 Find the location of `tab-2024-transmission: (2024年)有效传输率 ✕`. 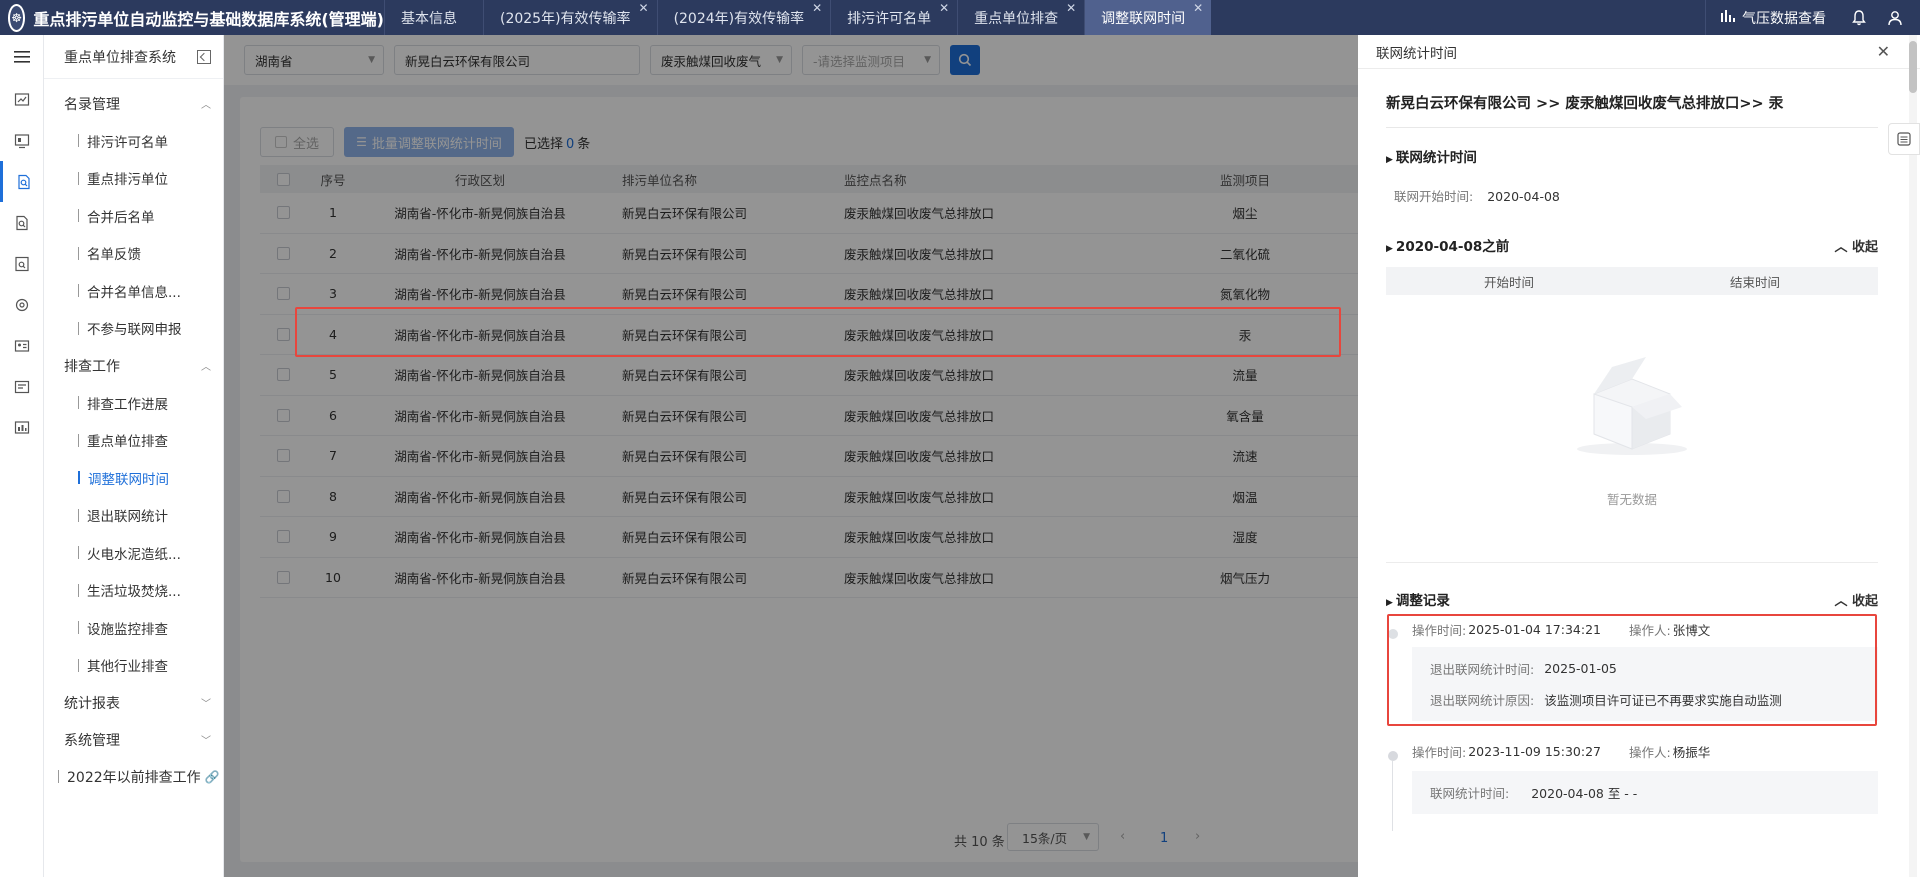

tab-2024-transmission: (2024年)有效传输率 ✕ is located at coordinates (743, 17).